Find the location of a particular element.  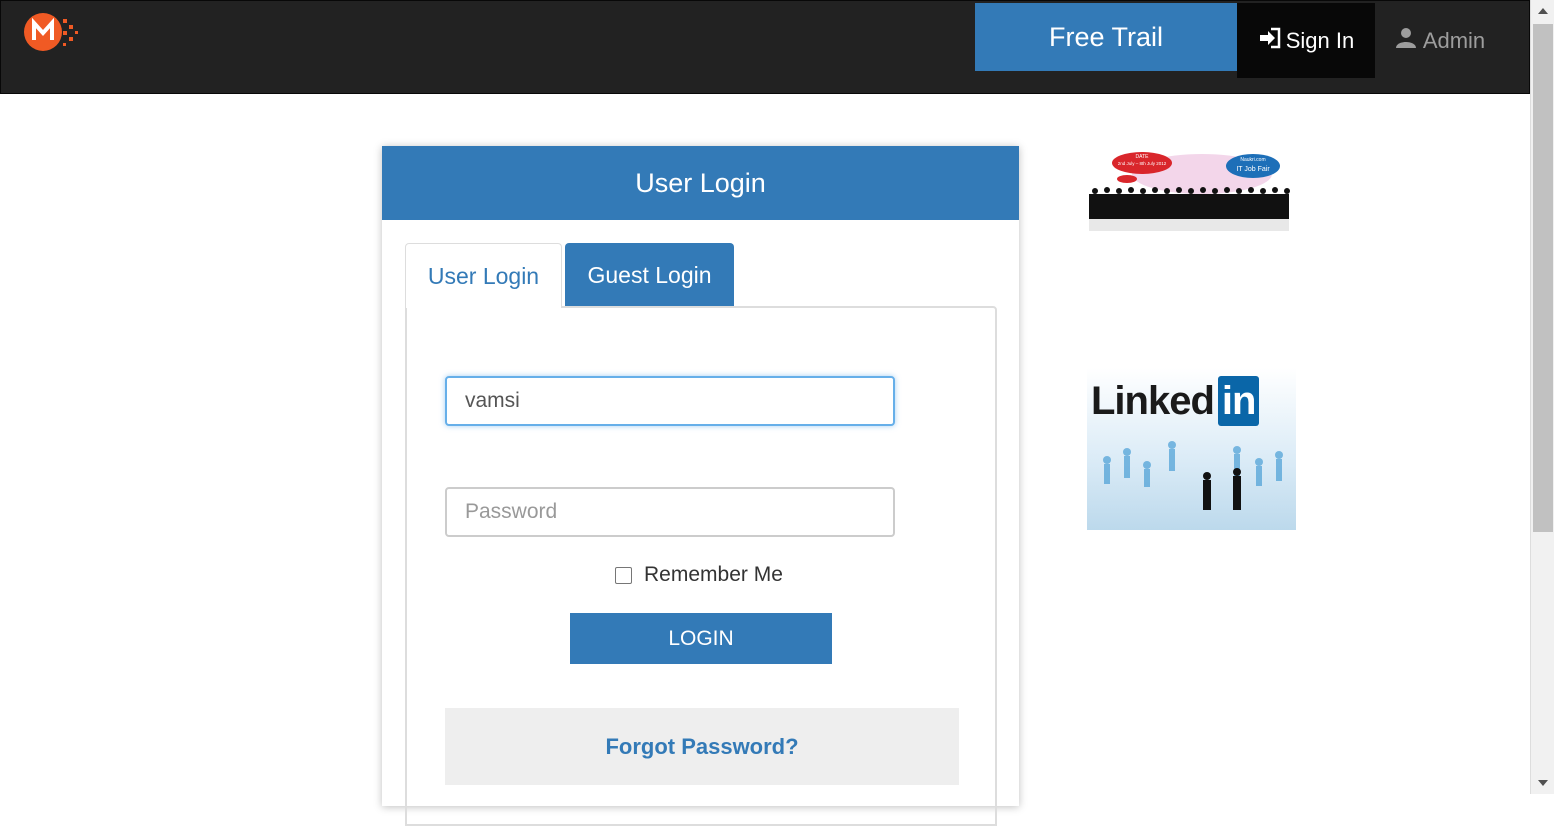

panel-title: User Login is located at coordinates (700, 182).